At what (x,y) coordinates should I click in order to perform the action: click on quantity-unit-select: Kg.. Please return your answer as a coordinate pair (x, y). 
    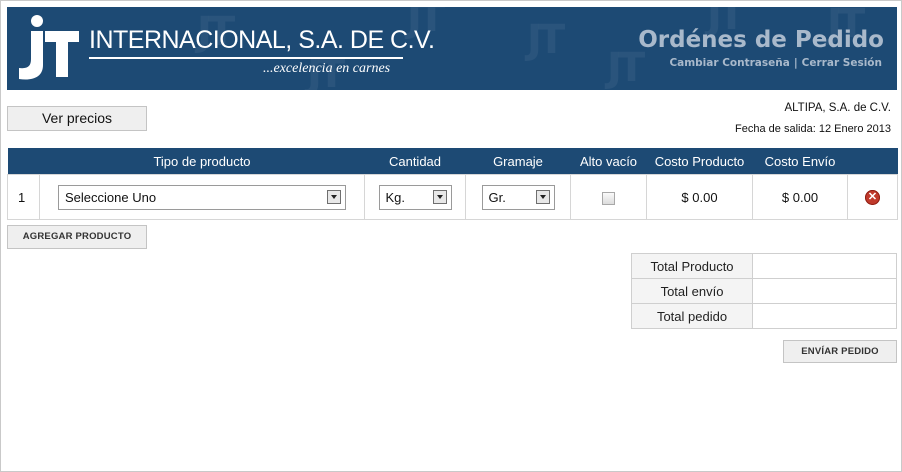
    Looking at the image, I should click on (415, 197).